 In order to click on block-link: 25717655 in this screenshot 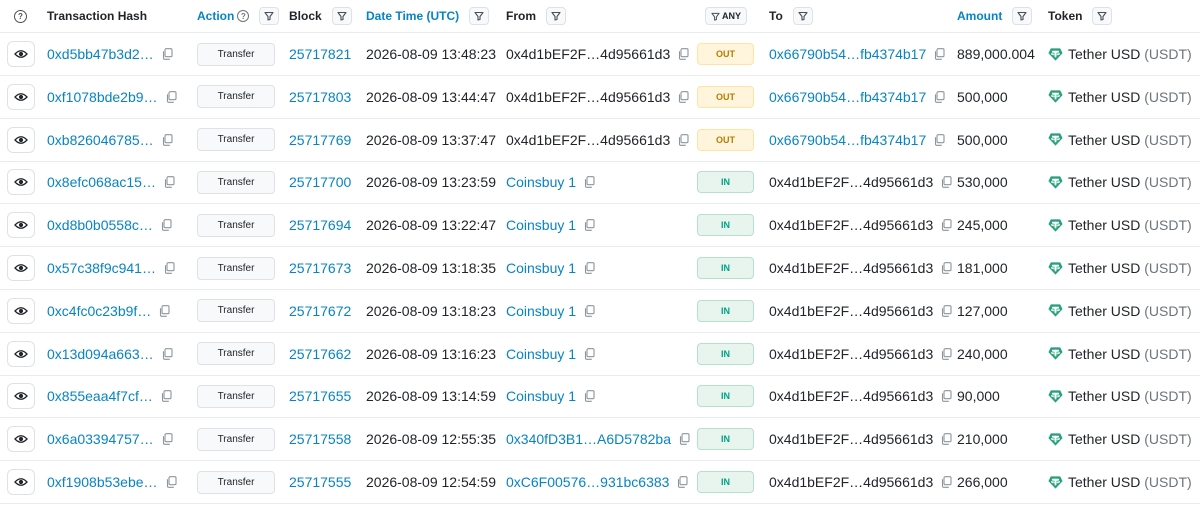, I will do `click(320, 396)`.